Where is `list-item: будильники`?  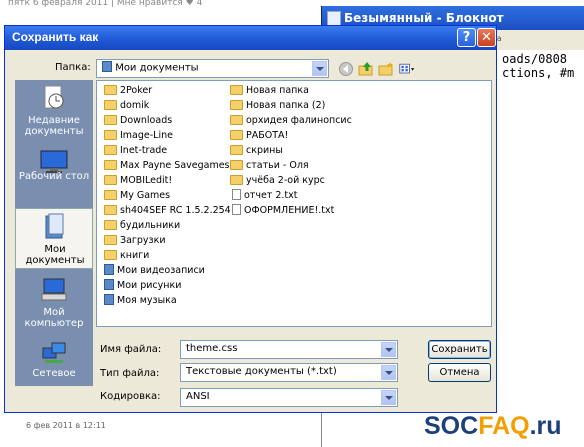
list-item: будильники is located at coordinates (142, 226).